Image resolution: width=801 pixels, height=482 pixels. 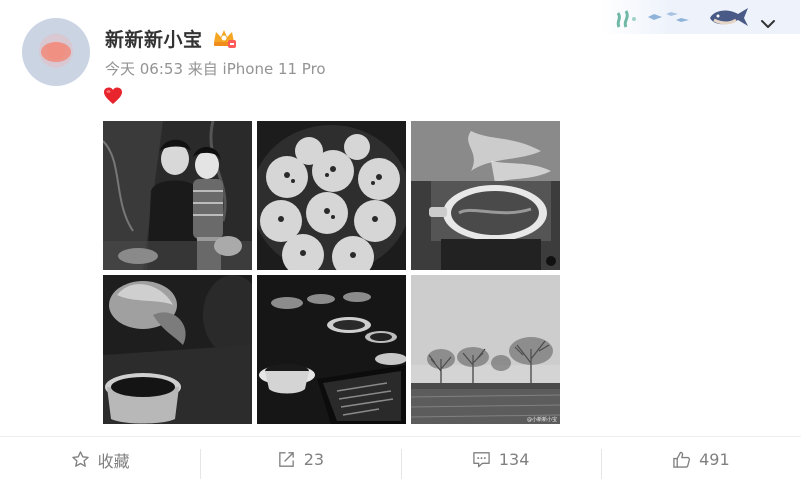 I want to click on photo-teacups-laptop, so click(x=331, y=349).